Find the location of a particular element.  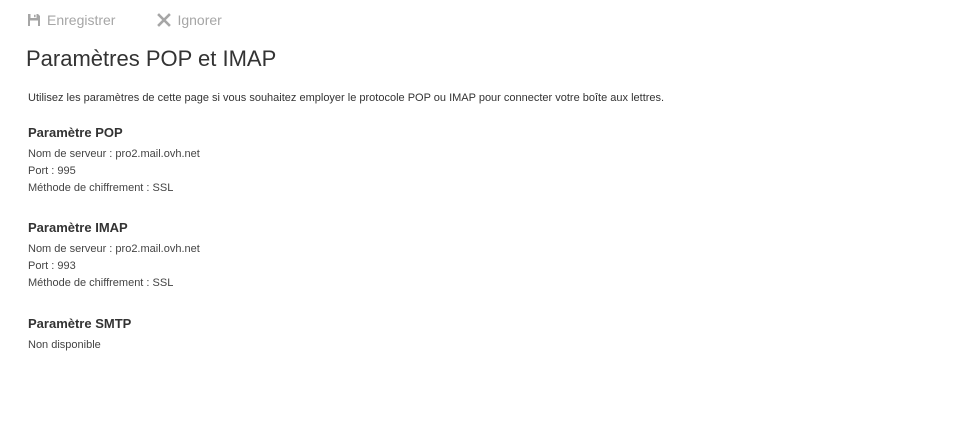

ignore-button-label: Ignorer is located at coordinates (199, 20).